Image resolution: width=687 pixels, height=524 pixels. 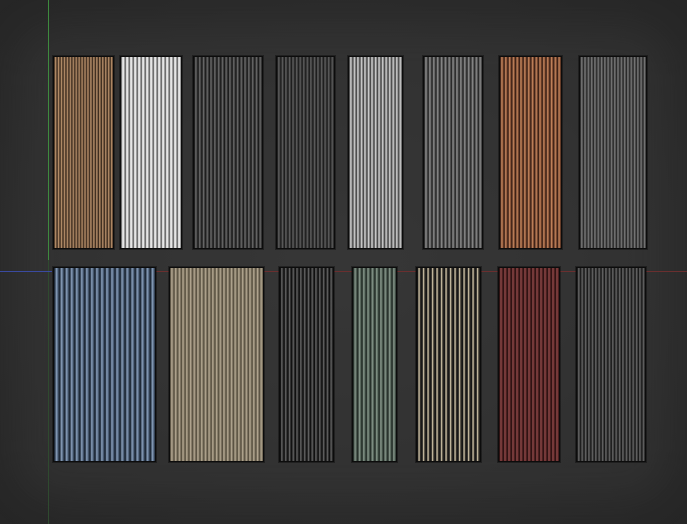 What do you see at coordinates (529, 364) in the screenshot?
I see `burgundy-panel` at bounding box center [529, 364].